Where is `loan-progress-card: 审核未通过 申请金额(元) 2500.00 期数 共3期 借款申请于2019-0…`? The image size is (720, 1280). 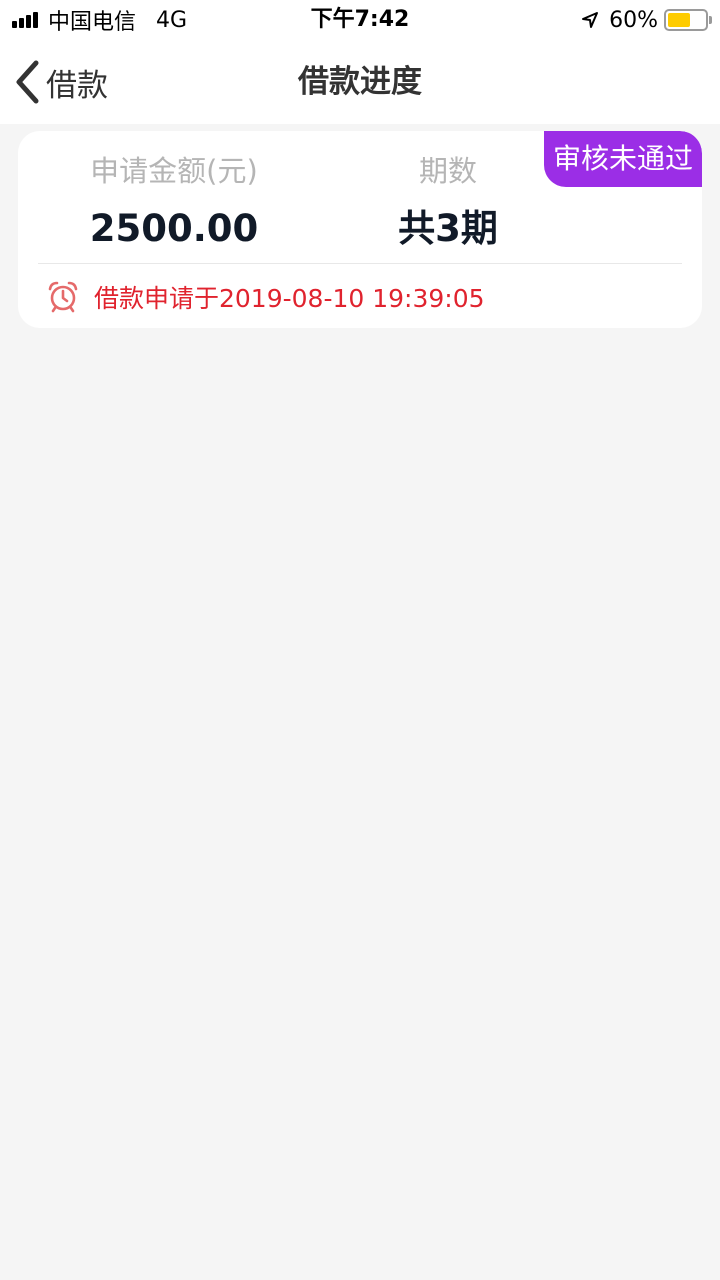 loan-progress-card: 审核未通过 申请金额(元) 2500.00 期数 共3期 借款申请于2019-0… is located at coordinates (360, 229).